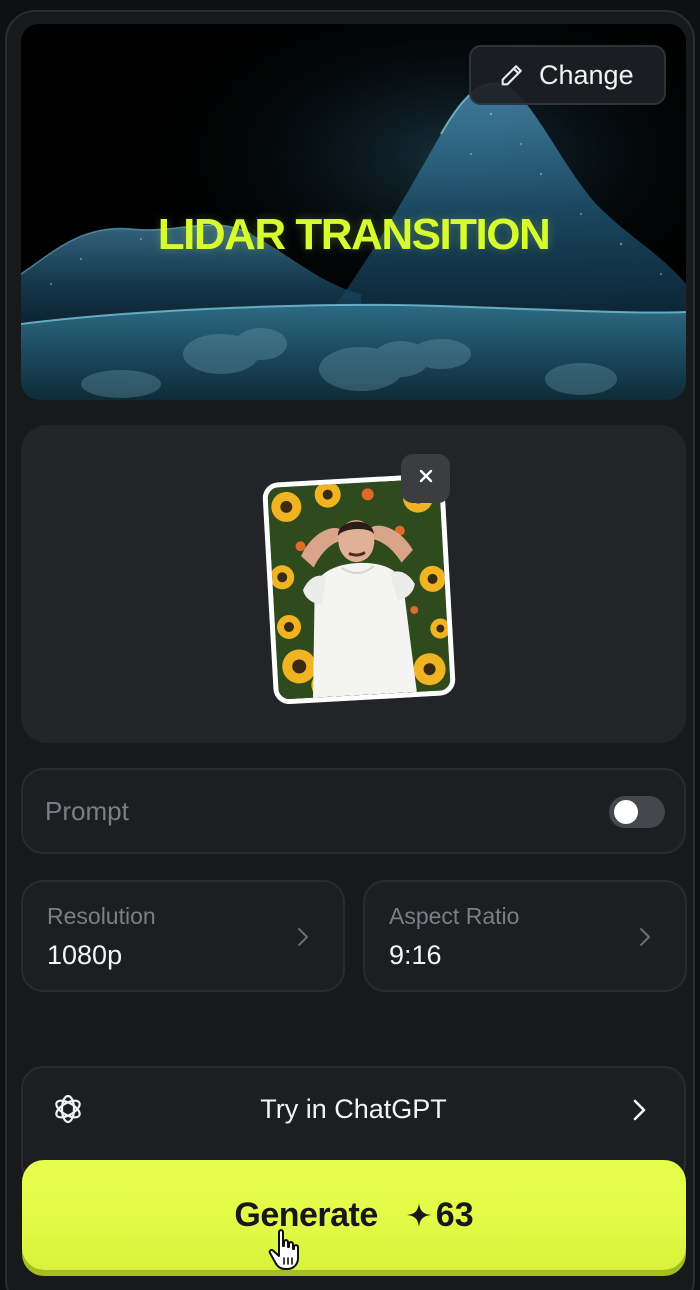  I want to click on hand-pointer-cursor-icon, so click(286, 1250).